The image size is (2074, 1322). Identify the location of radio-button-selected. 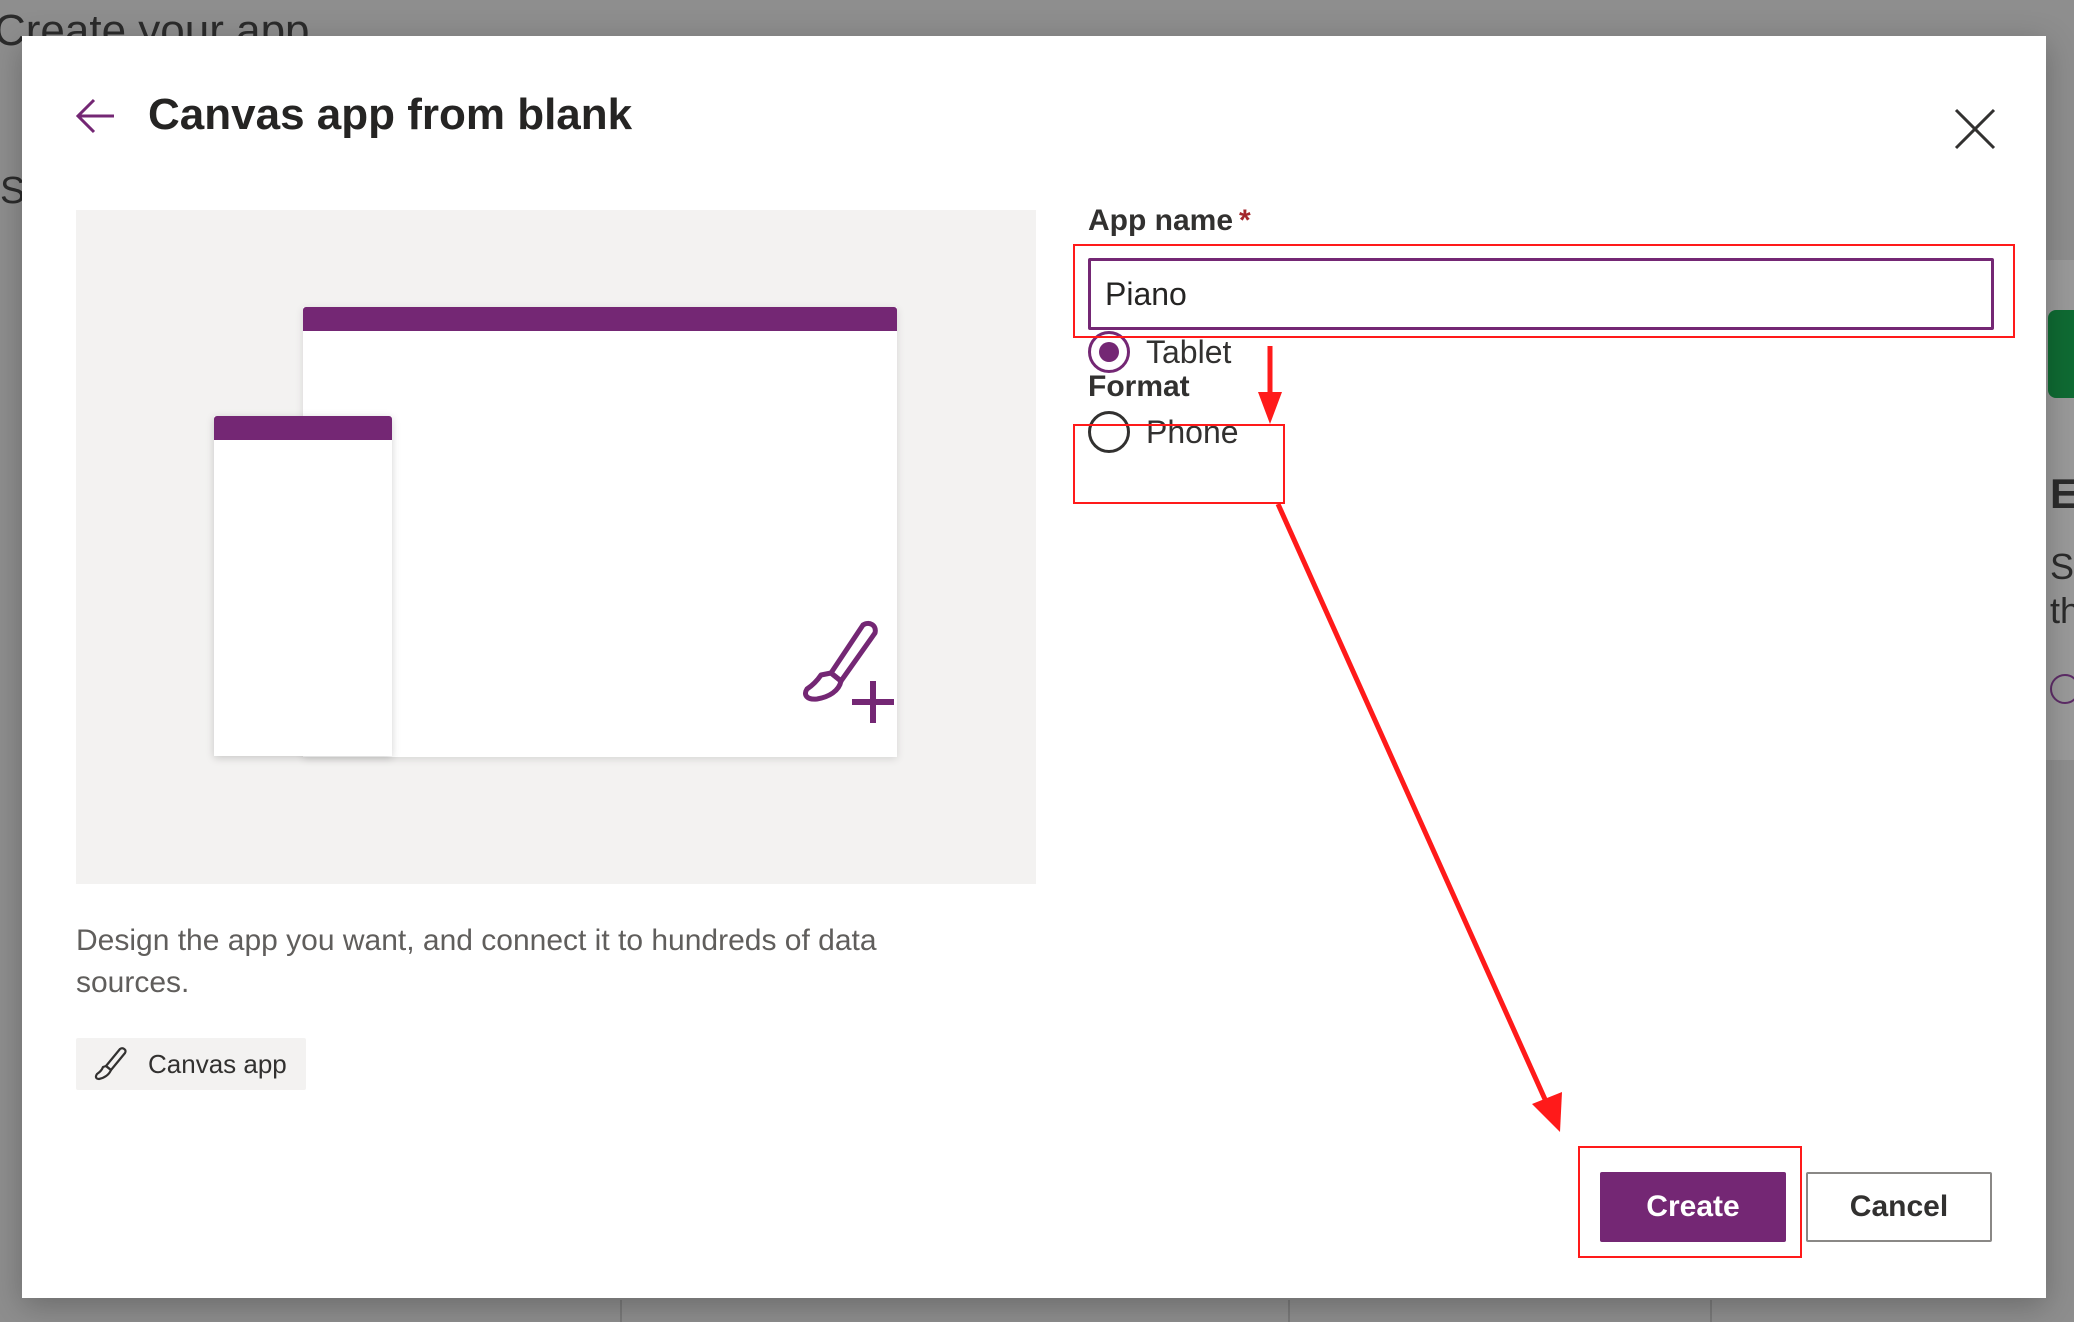
(1109, 352).